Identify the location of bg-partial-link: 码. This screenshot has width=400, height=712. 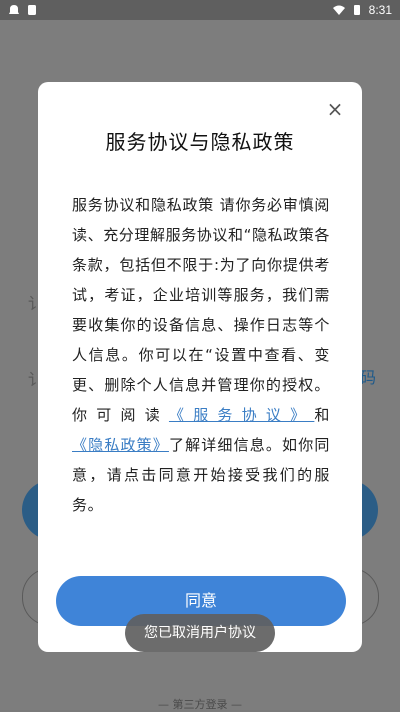
(368, 377).